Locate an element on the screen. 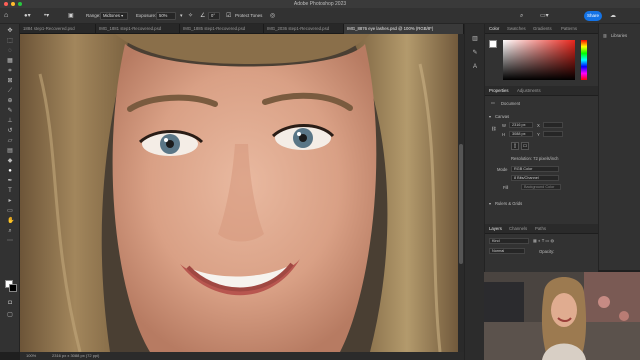  mode-select: RGB Color is located at coordinates (535, 169).